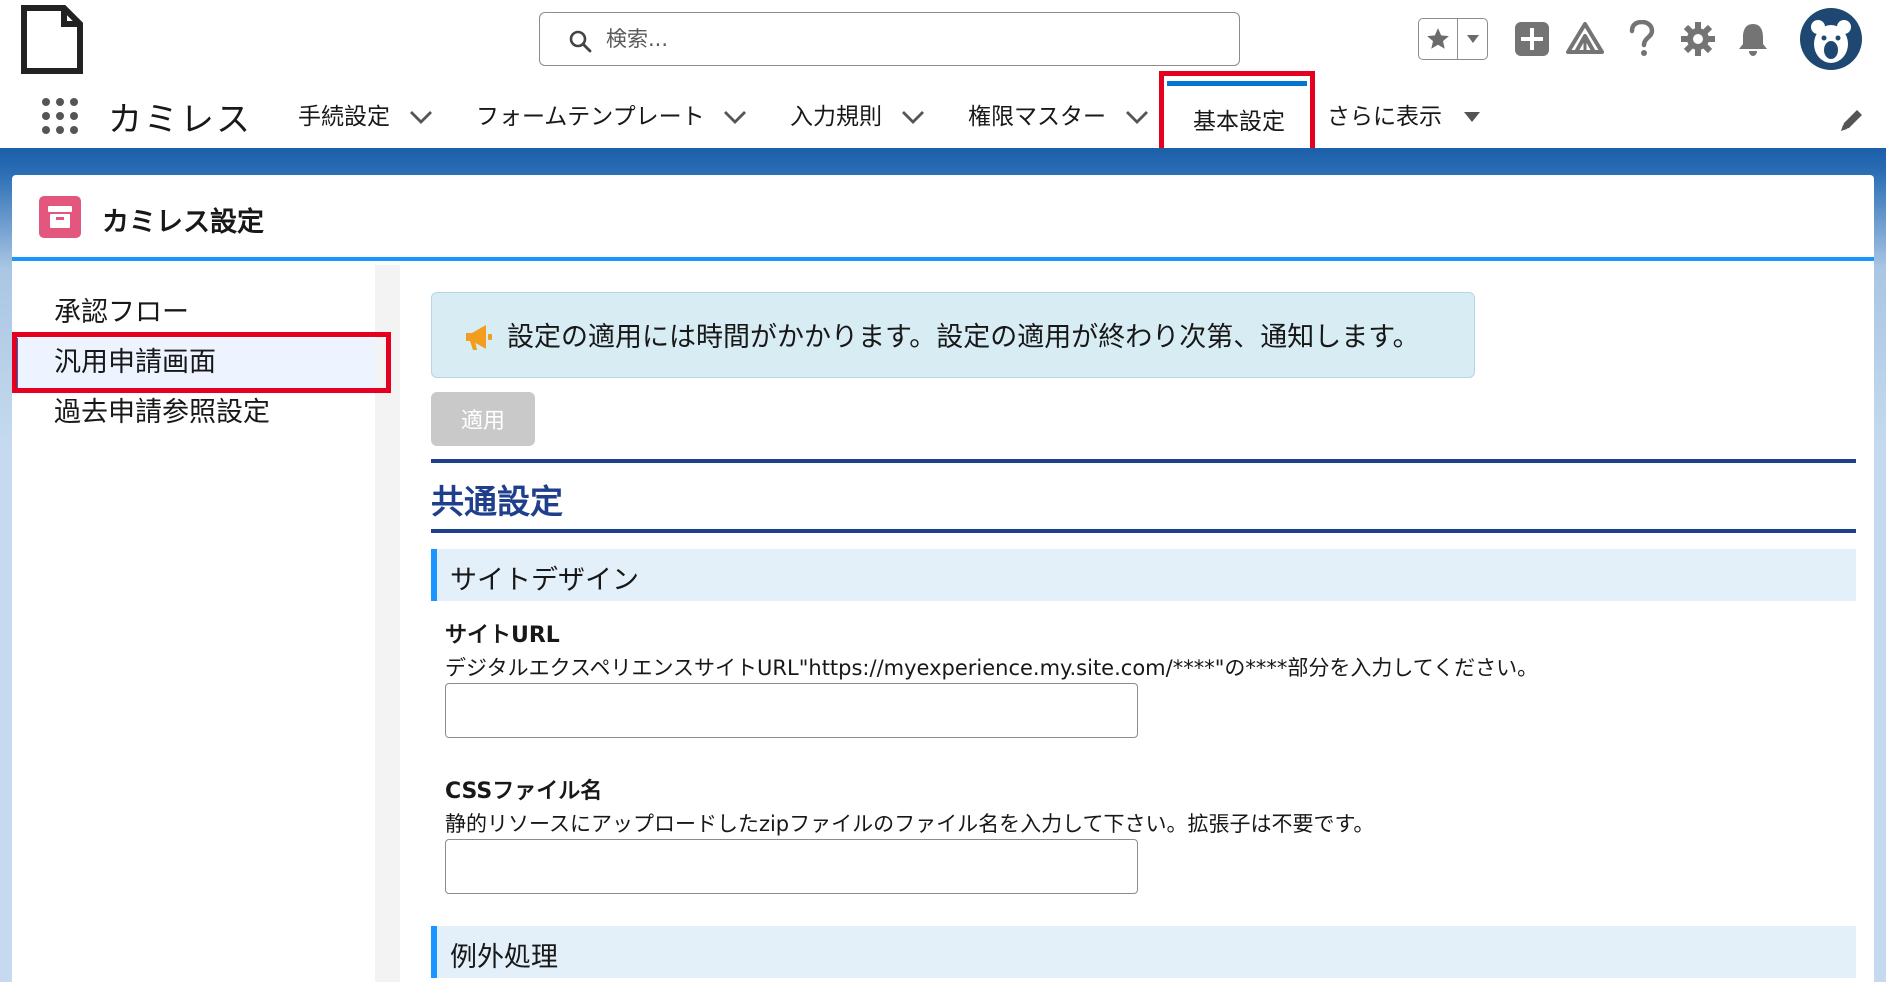 This screenshot has width=1886, height=982. Describe the element at coordinates (504, 957) in the screenshot. I see `subsection-title: 例外処理` at that location.